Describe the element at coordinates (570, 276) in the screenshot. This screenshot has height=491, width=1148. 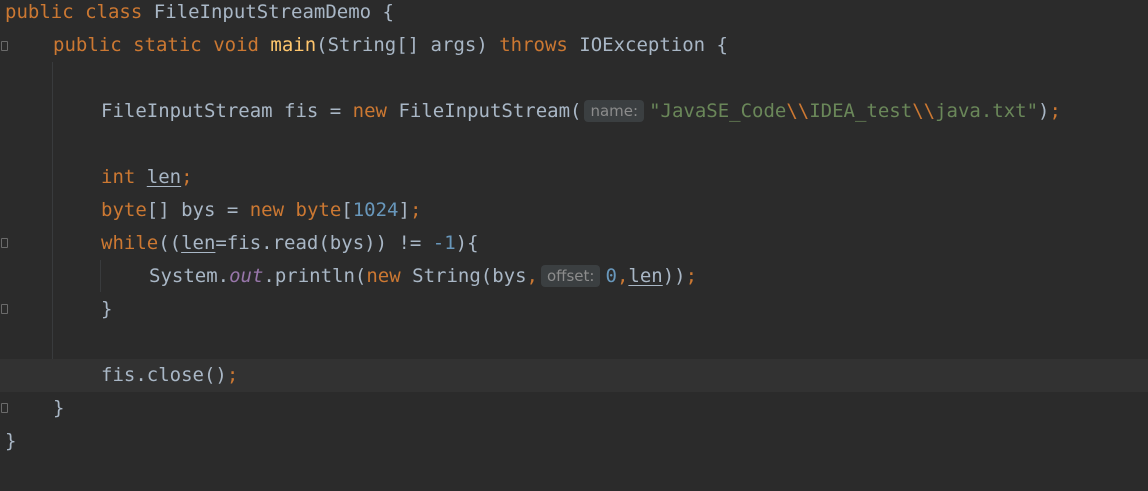
I see `parameter-hint: offset:` at that location.